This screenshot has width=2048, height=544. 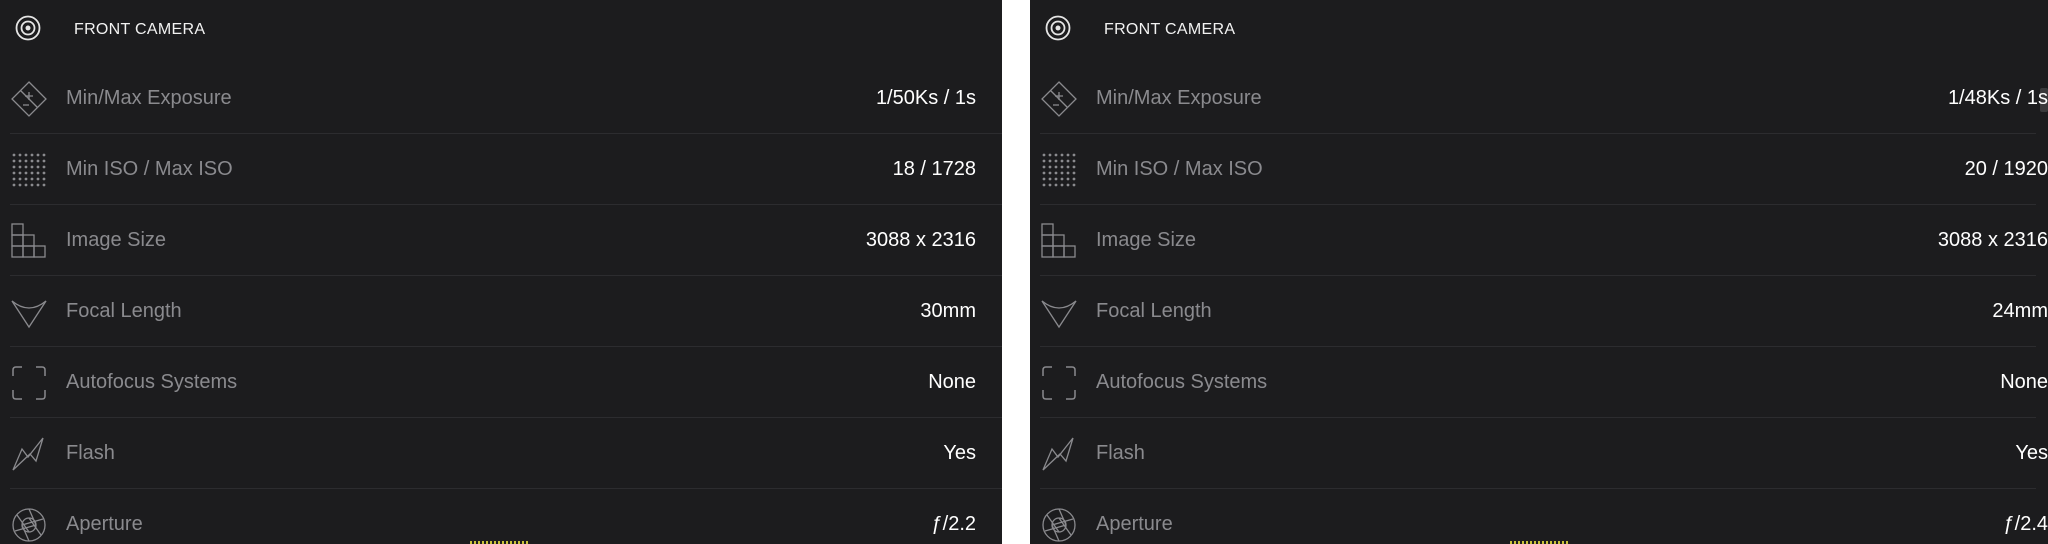 What do you see at coordinates (1539, 516) in the screenshot?
I see `spec-row-aperture: Aperture ƒ/2.4` at bounding box center [1539, 516].